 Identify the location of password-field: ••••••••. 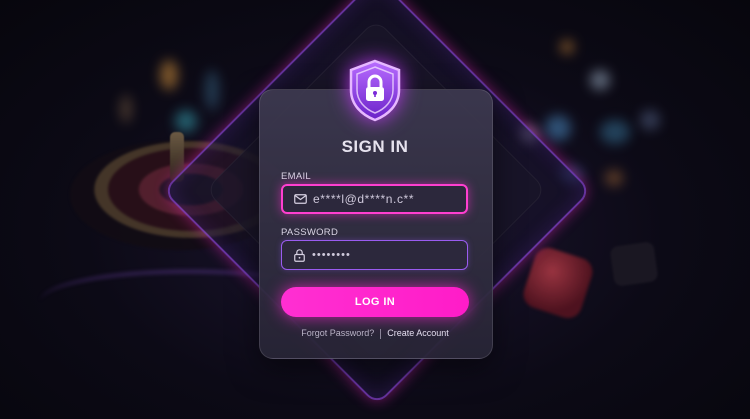
(374, 255).